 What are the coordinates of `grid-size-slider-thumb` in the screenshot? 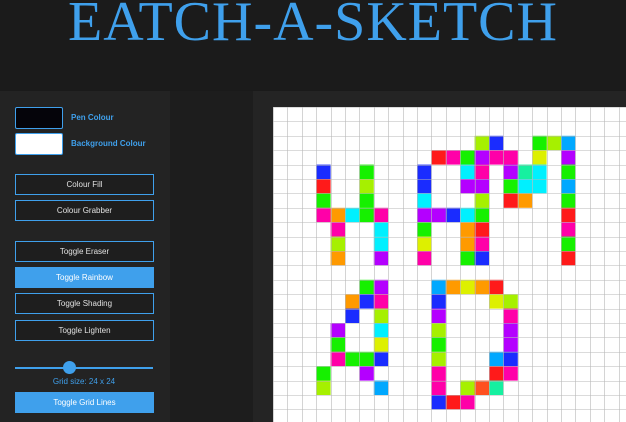 It's located at (69, 367).